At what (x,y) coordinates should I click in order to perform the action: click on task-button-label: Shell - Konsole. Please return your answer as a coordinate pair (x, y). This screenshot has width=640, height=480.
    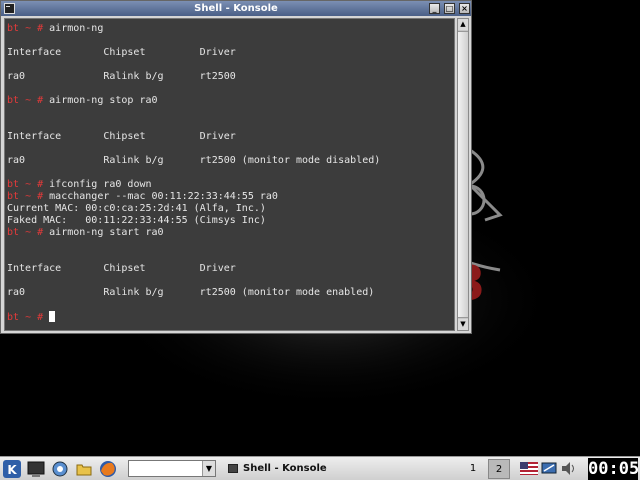
    Looking at the image, I should click on (285, 468).